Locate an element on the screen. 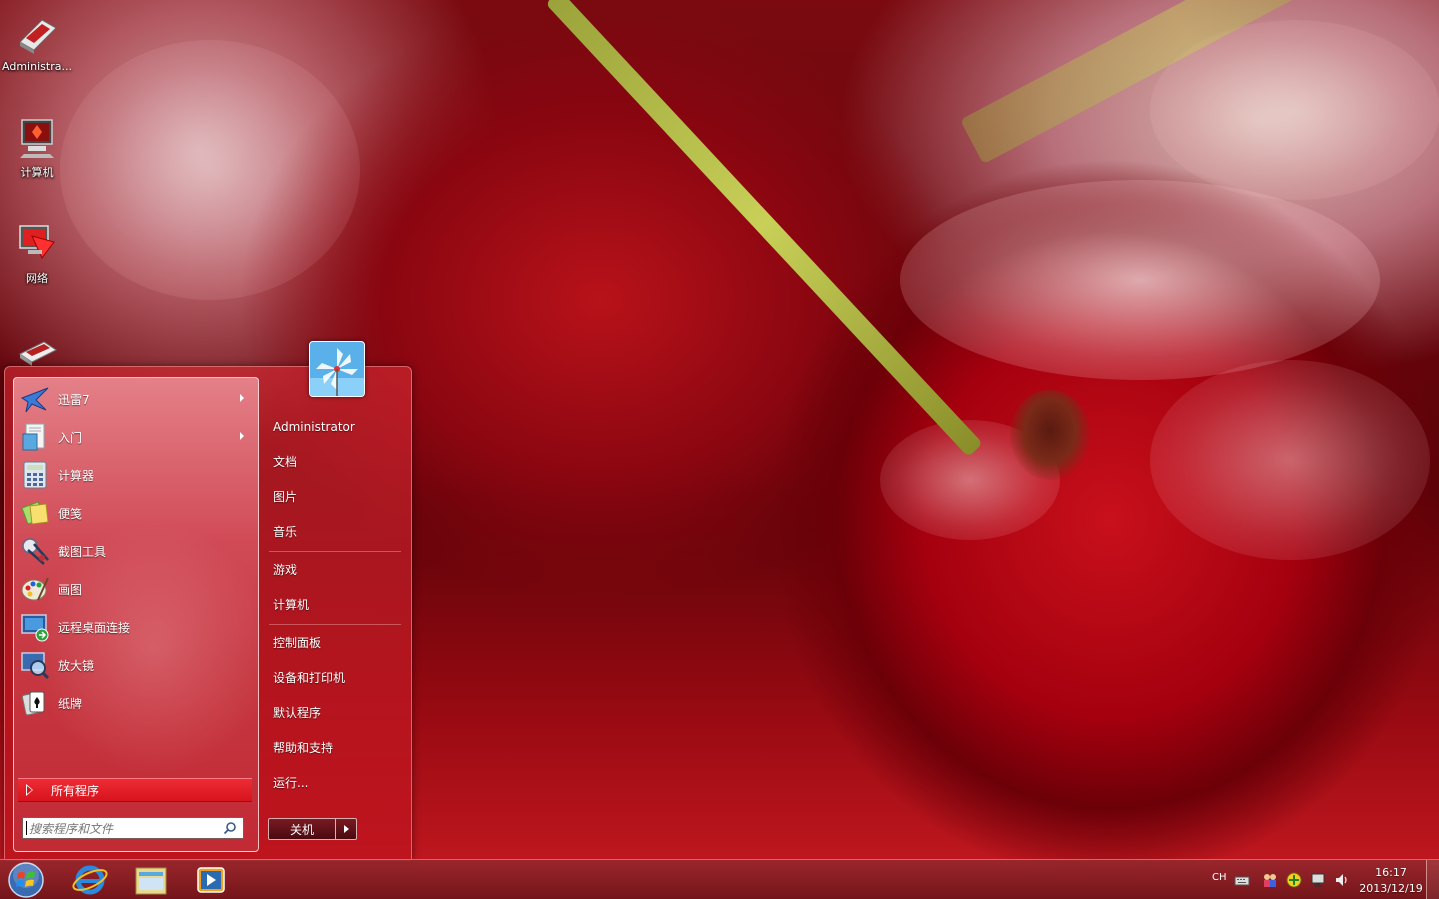 This screenshot has height=899, width=1439. search-input is located at coordinates (121, 829).